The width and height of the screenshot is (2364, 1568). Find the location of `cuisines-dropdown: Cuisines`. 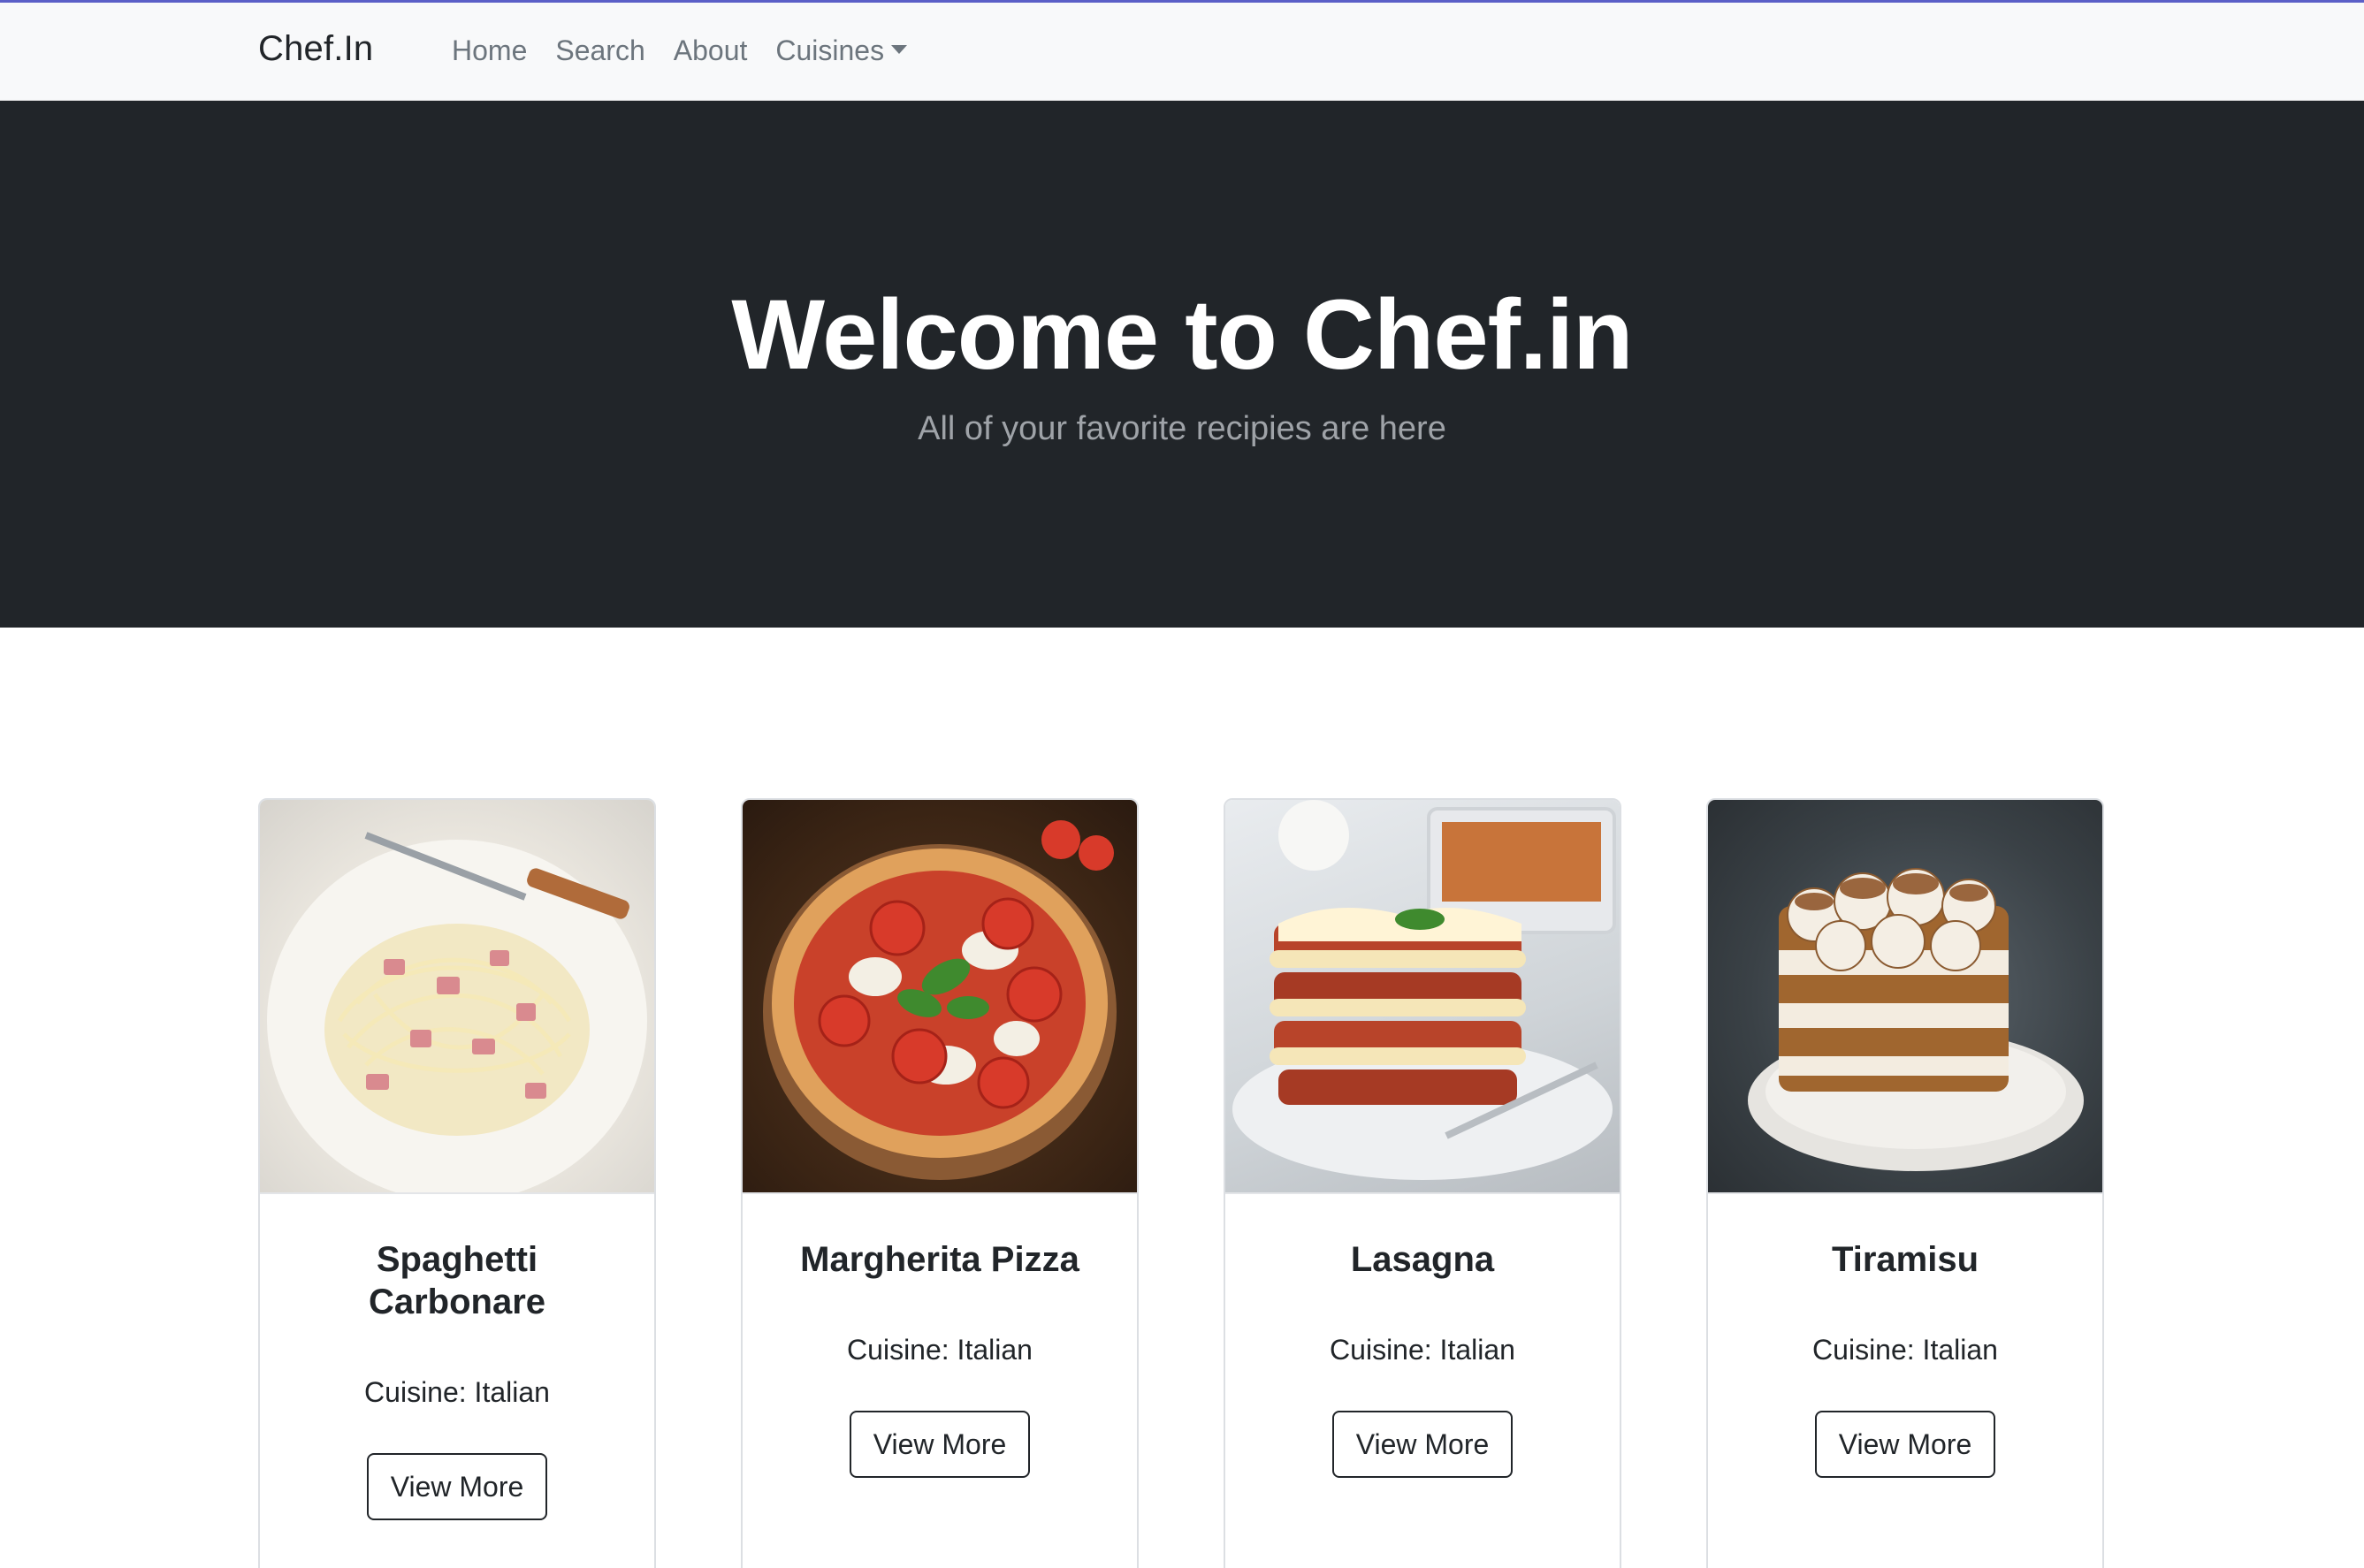

cuisines-dropdown: Cuisines is located at coordinates (842, 51).